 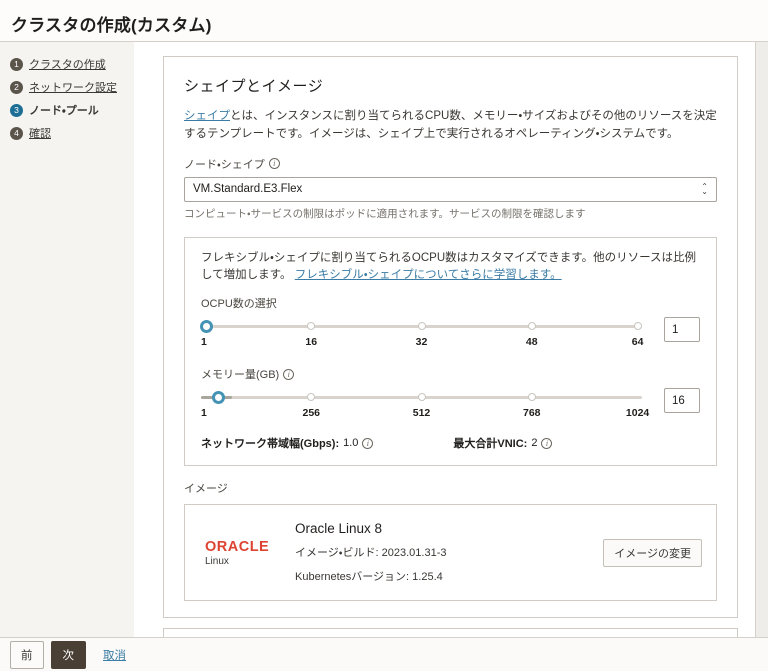 What do you see at coordinates (248, 189) in the screenshot?
I see `node-shape-value: VM.Standard.E3.Flex` at bounding box center [248, 189].